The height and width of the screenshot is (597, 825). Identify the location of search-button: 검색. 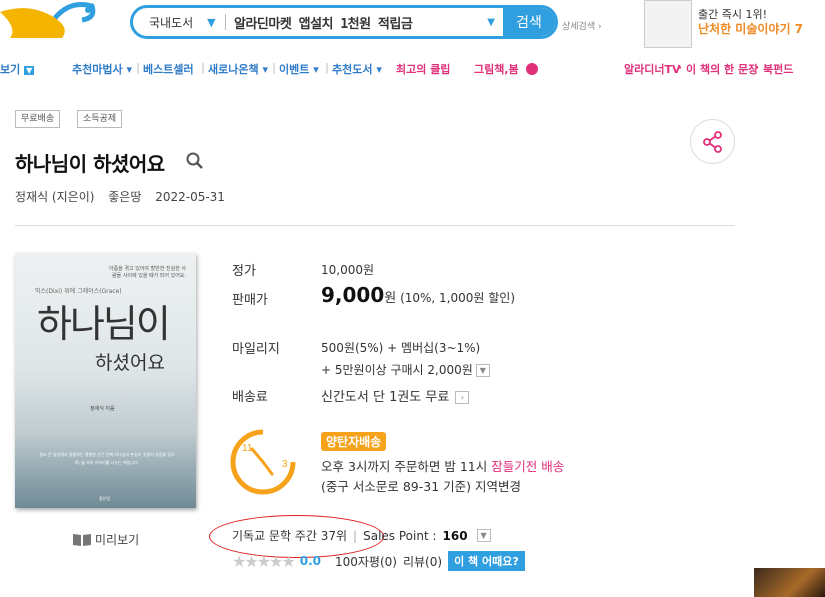
(529, 22).